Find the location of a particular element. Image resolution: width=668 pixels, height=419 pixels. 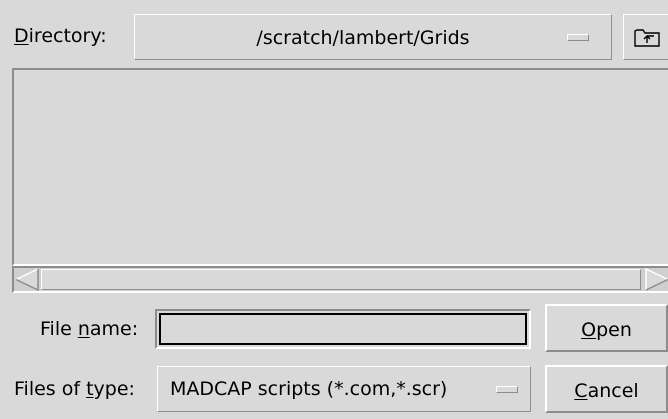

files-of-type-menubutton: MADCAP scripts (*.com,*.scr) is located at coordinates (344, 389).